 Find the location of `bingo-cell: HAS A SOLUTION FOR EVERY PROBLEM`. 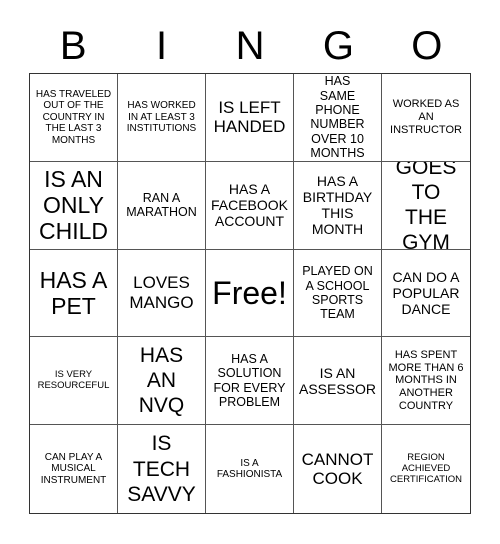

bingo-cell: HAS A SOLUTION FOR EVERY PROBLEM is located at coordinates (250, 381).